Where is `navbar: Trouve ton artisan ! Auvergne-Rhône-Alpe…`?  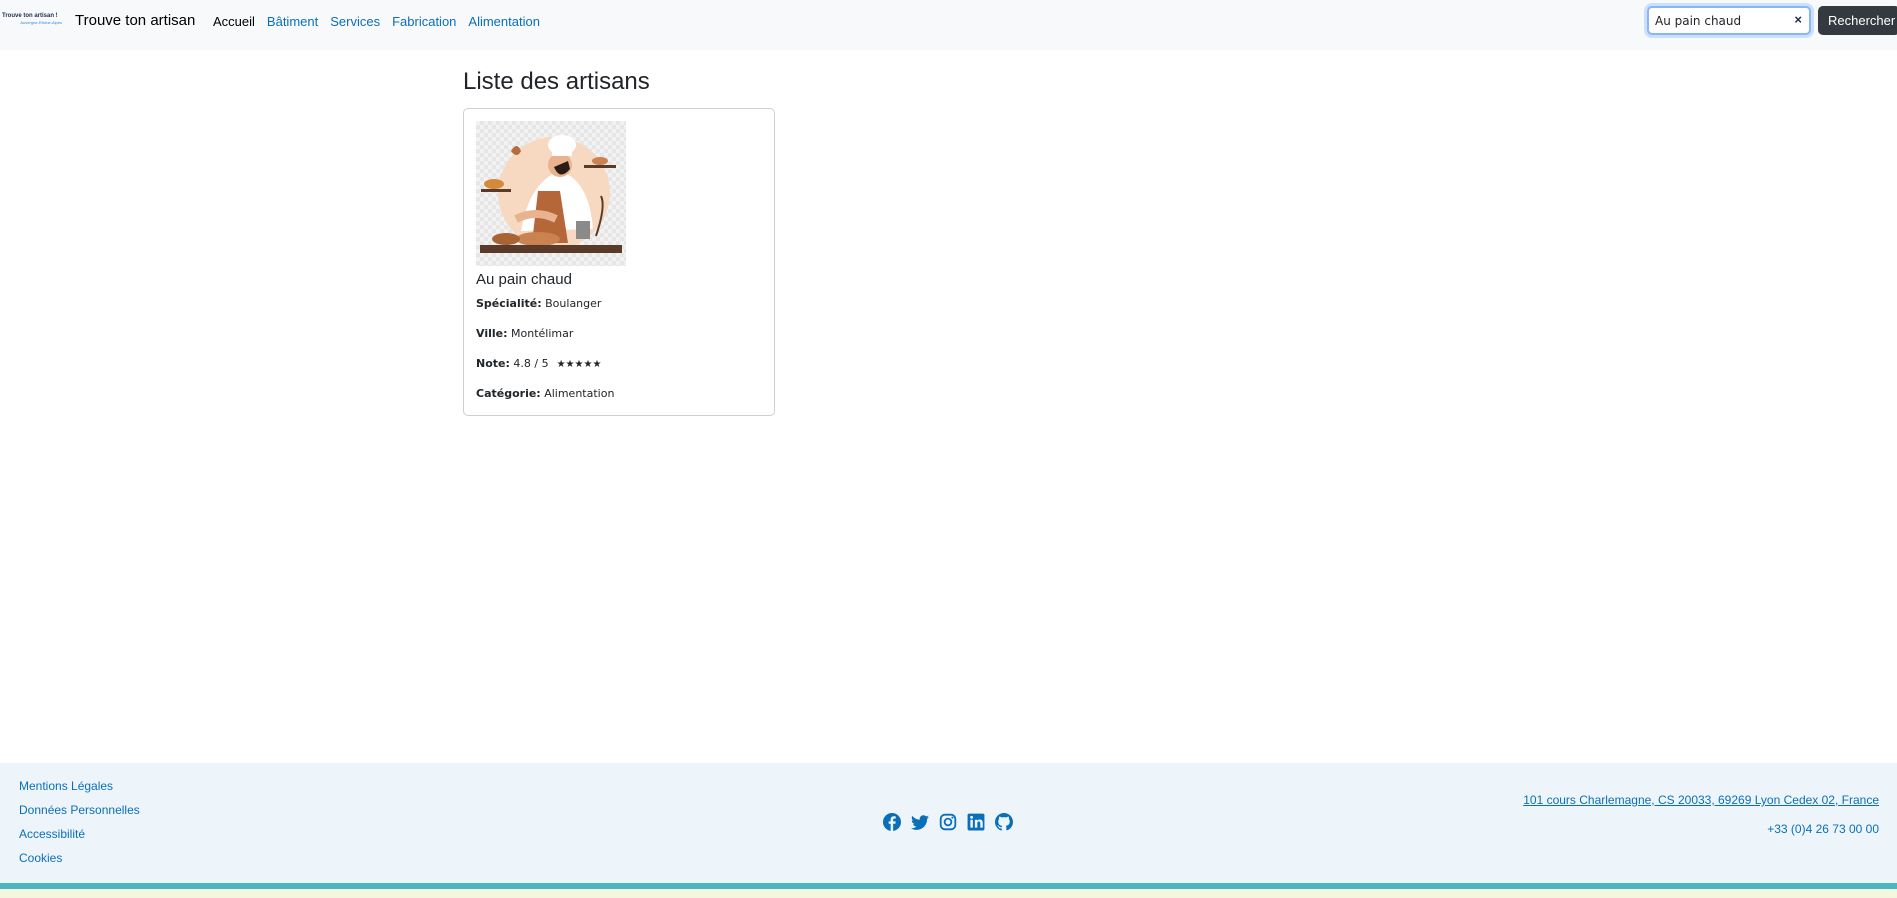 navbar: Trouve ton artisan ! Auvergne-Rhône-Alpe… is located at coordinates (948, 25).